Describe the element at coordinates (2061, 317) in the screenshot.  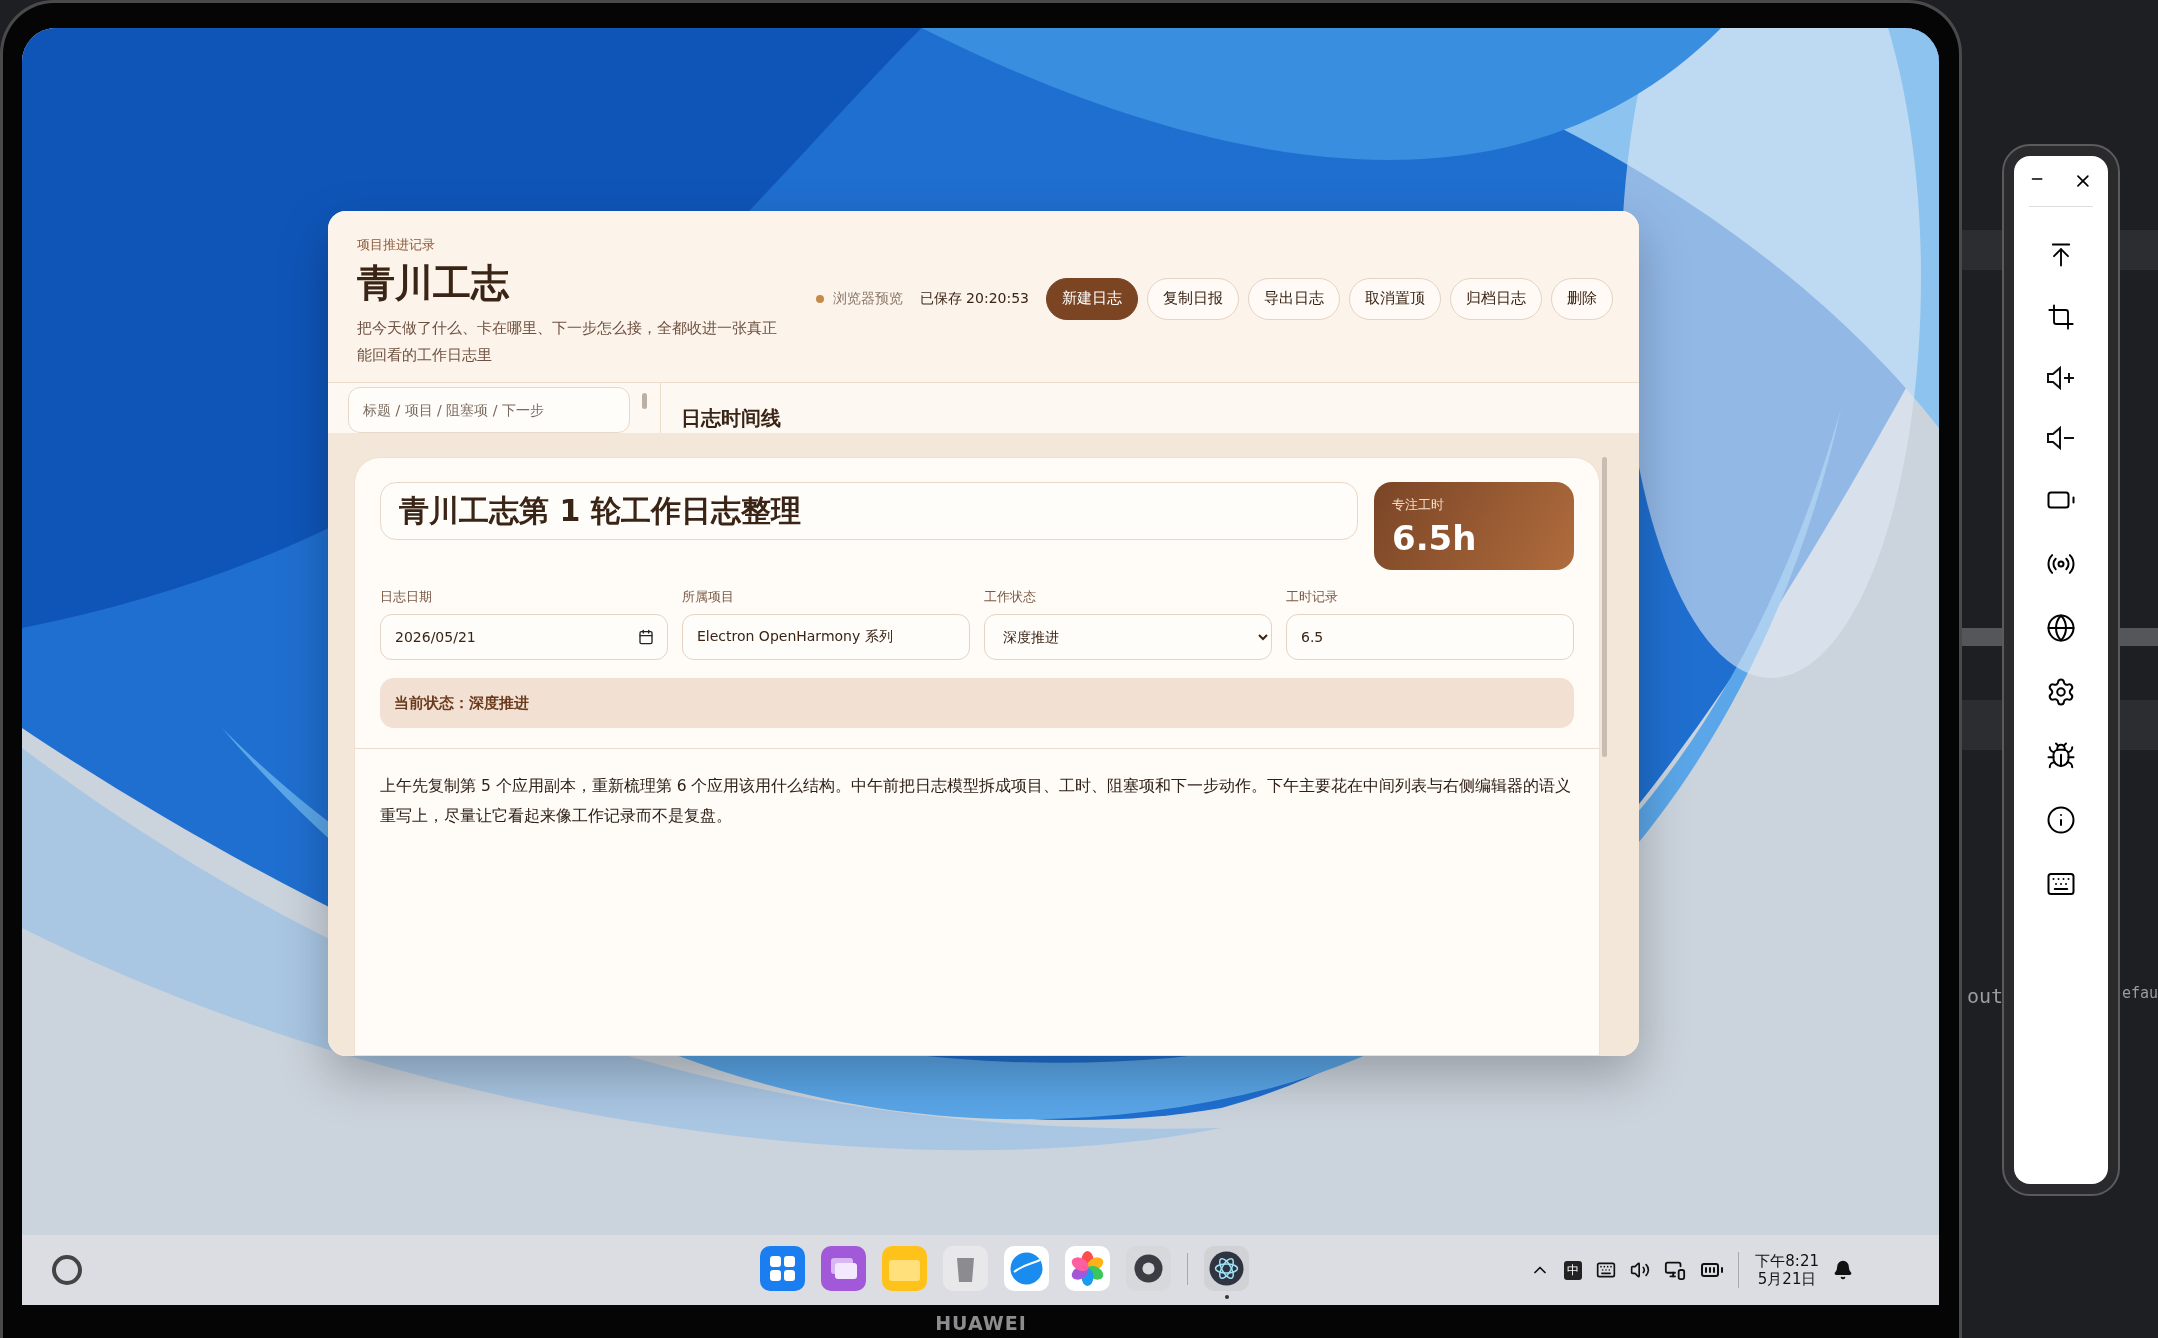
I see `crop-icon` at that location.